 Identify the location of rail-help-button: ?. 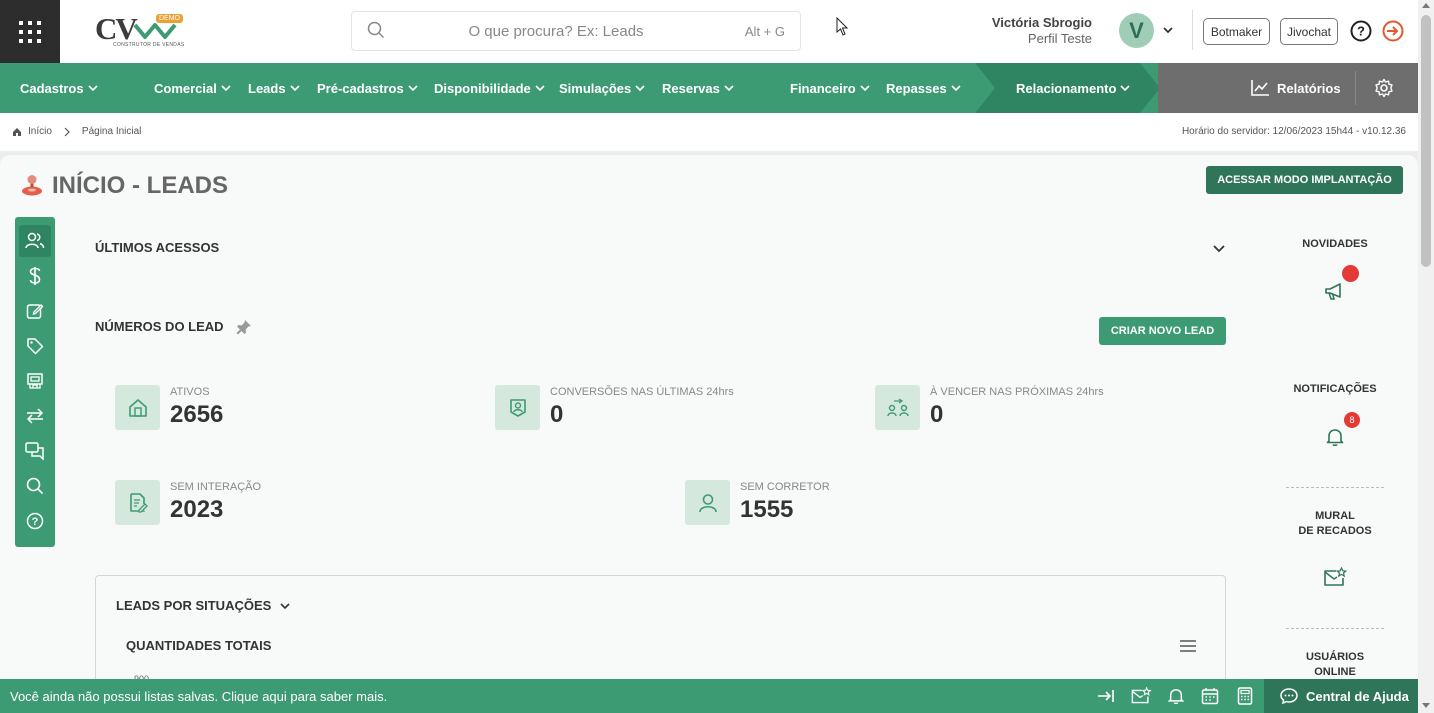
(35, 521).